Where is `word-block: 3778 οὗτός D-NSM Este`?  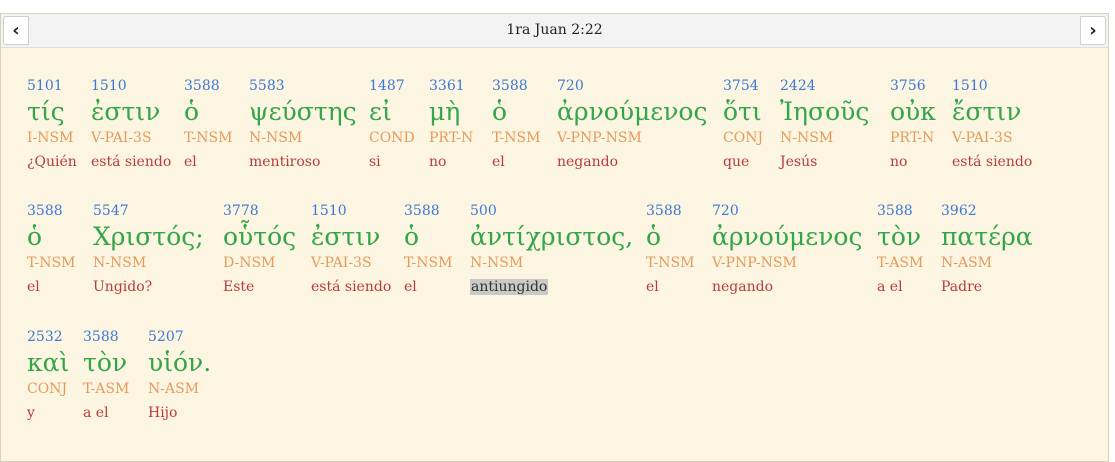 word-block: 3778 οὗτός D-NSM Este is located at coordinates (259, 249).